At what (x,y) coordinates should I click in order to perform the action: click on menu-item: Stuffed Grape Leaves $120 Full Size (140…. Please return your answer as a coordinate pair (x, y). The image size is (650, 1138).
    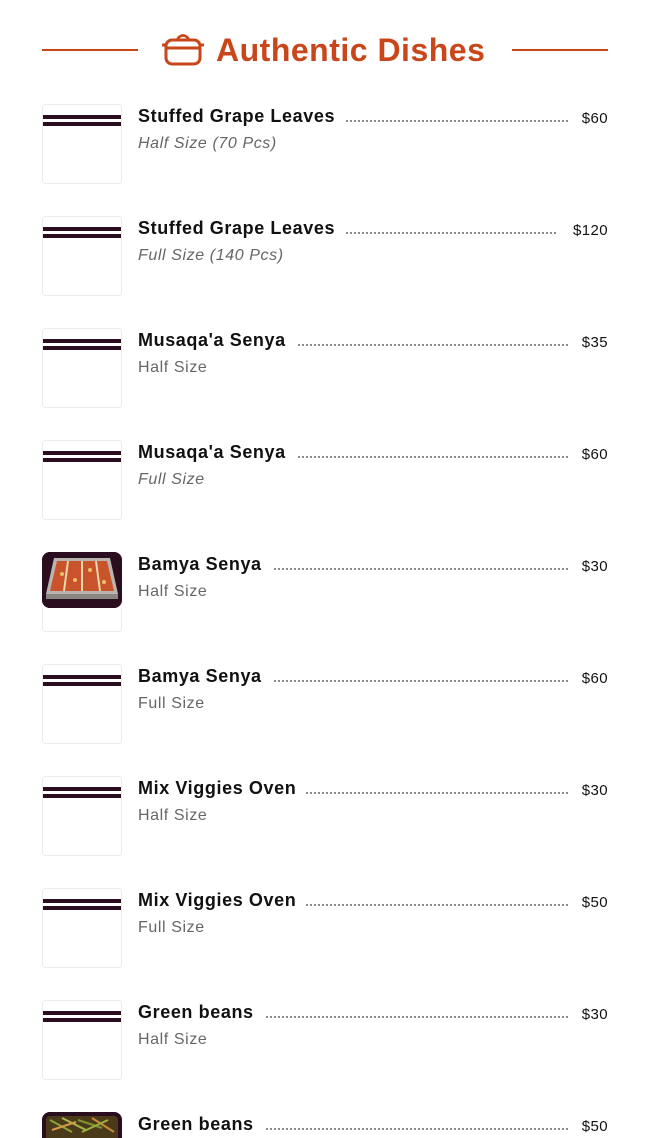
    Looking at the image, I should click on (325, 256).